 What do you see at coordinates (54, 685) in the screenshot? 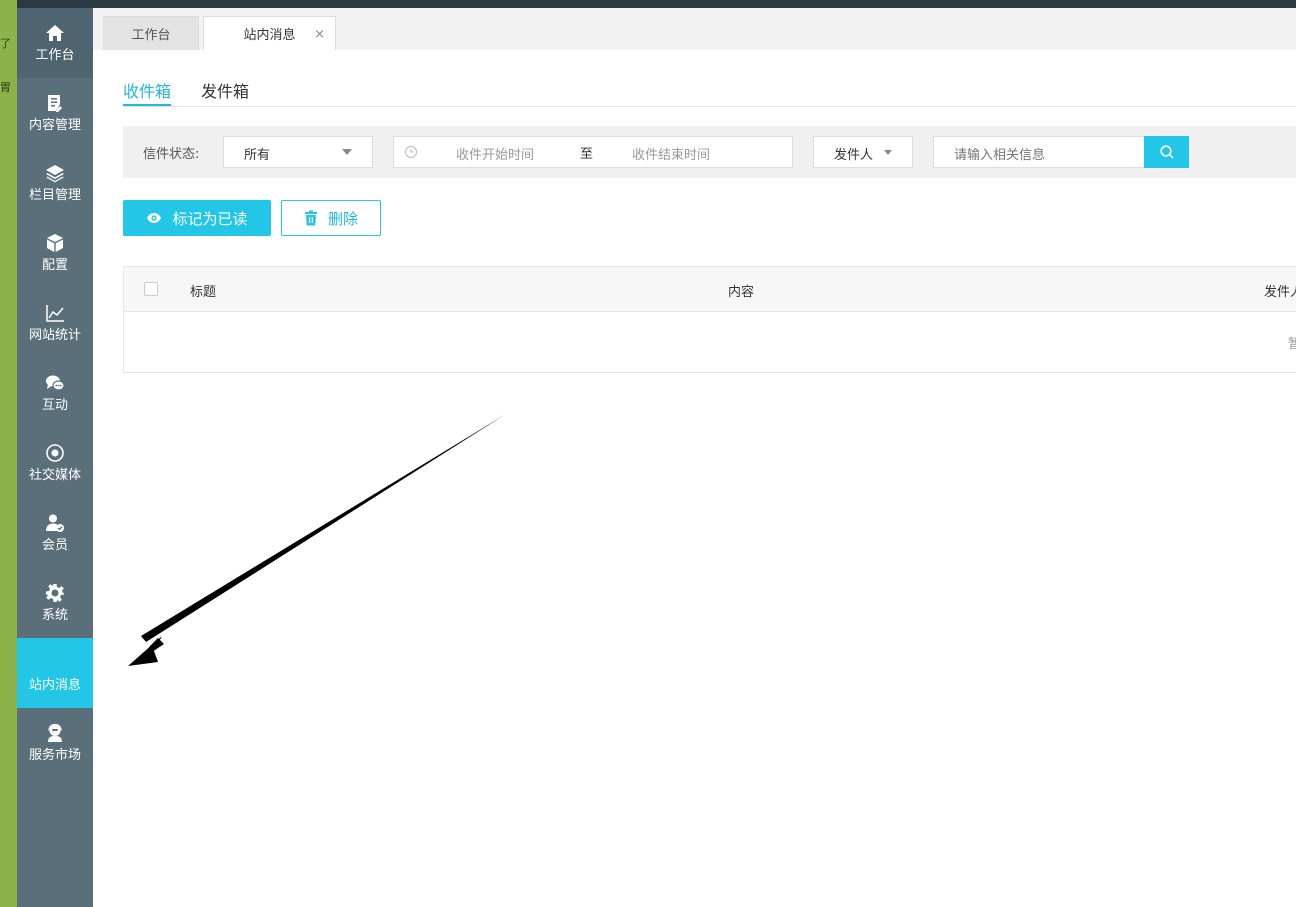
I see `sidebar-item-label: 站内消息` at bounding box center [54, 685].